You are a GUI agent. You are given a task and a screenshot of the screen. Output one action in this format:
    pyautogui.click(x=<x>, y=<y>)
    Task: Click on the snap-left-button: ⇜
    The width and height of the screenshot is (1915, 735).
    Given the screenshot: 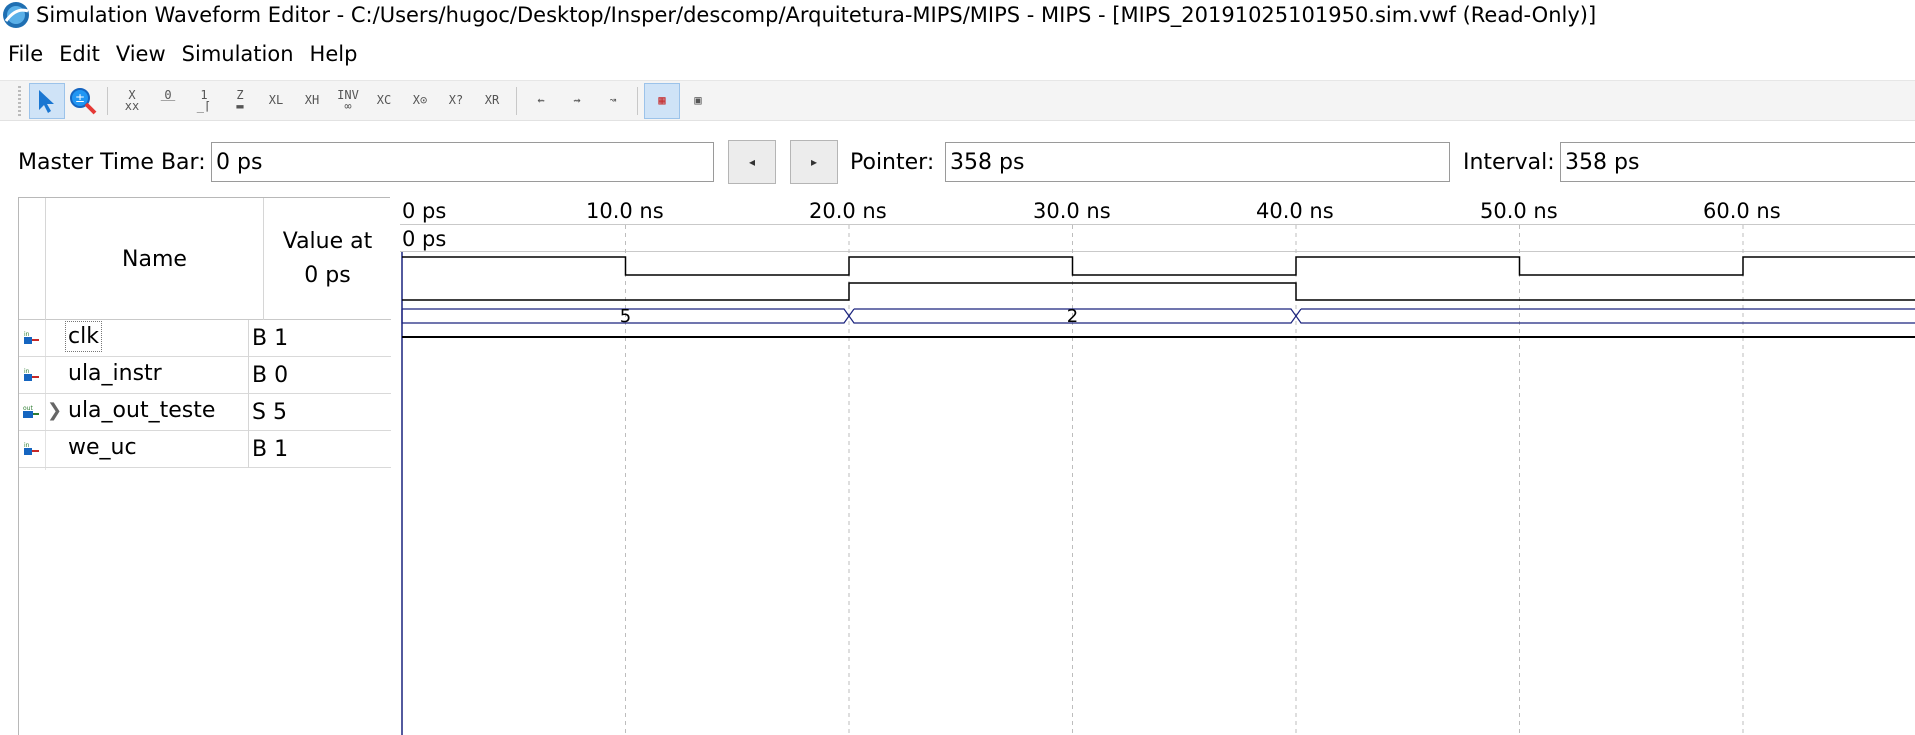 What is the action you would take?
    pyautogui.click(x=541, y=101)
    